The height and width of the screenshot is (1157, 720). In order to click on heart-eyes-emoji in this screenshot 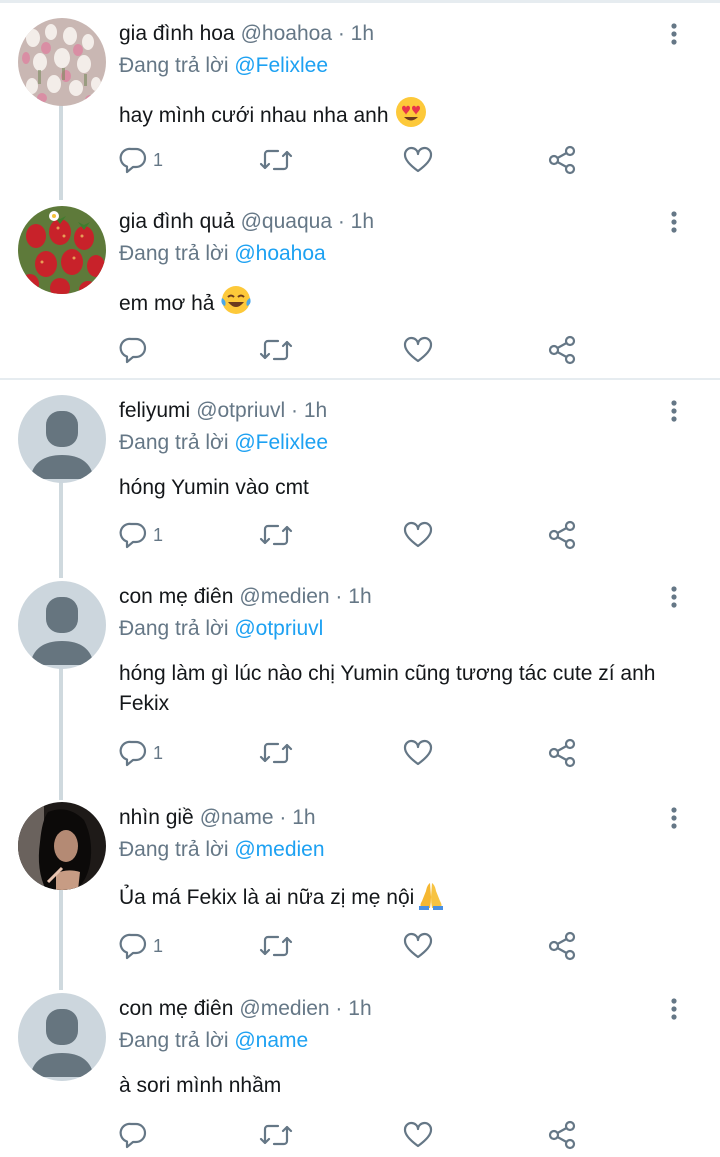, I will do `click(411, 116)`.